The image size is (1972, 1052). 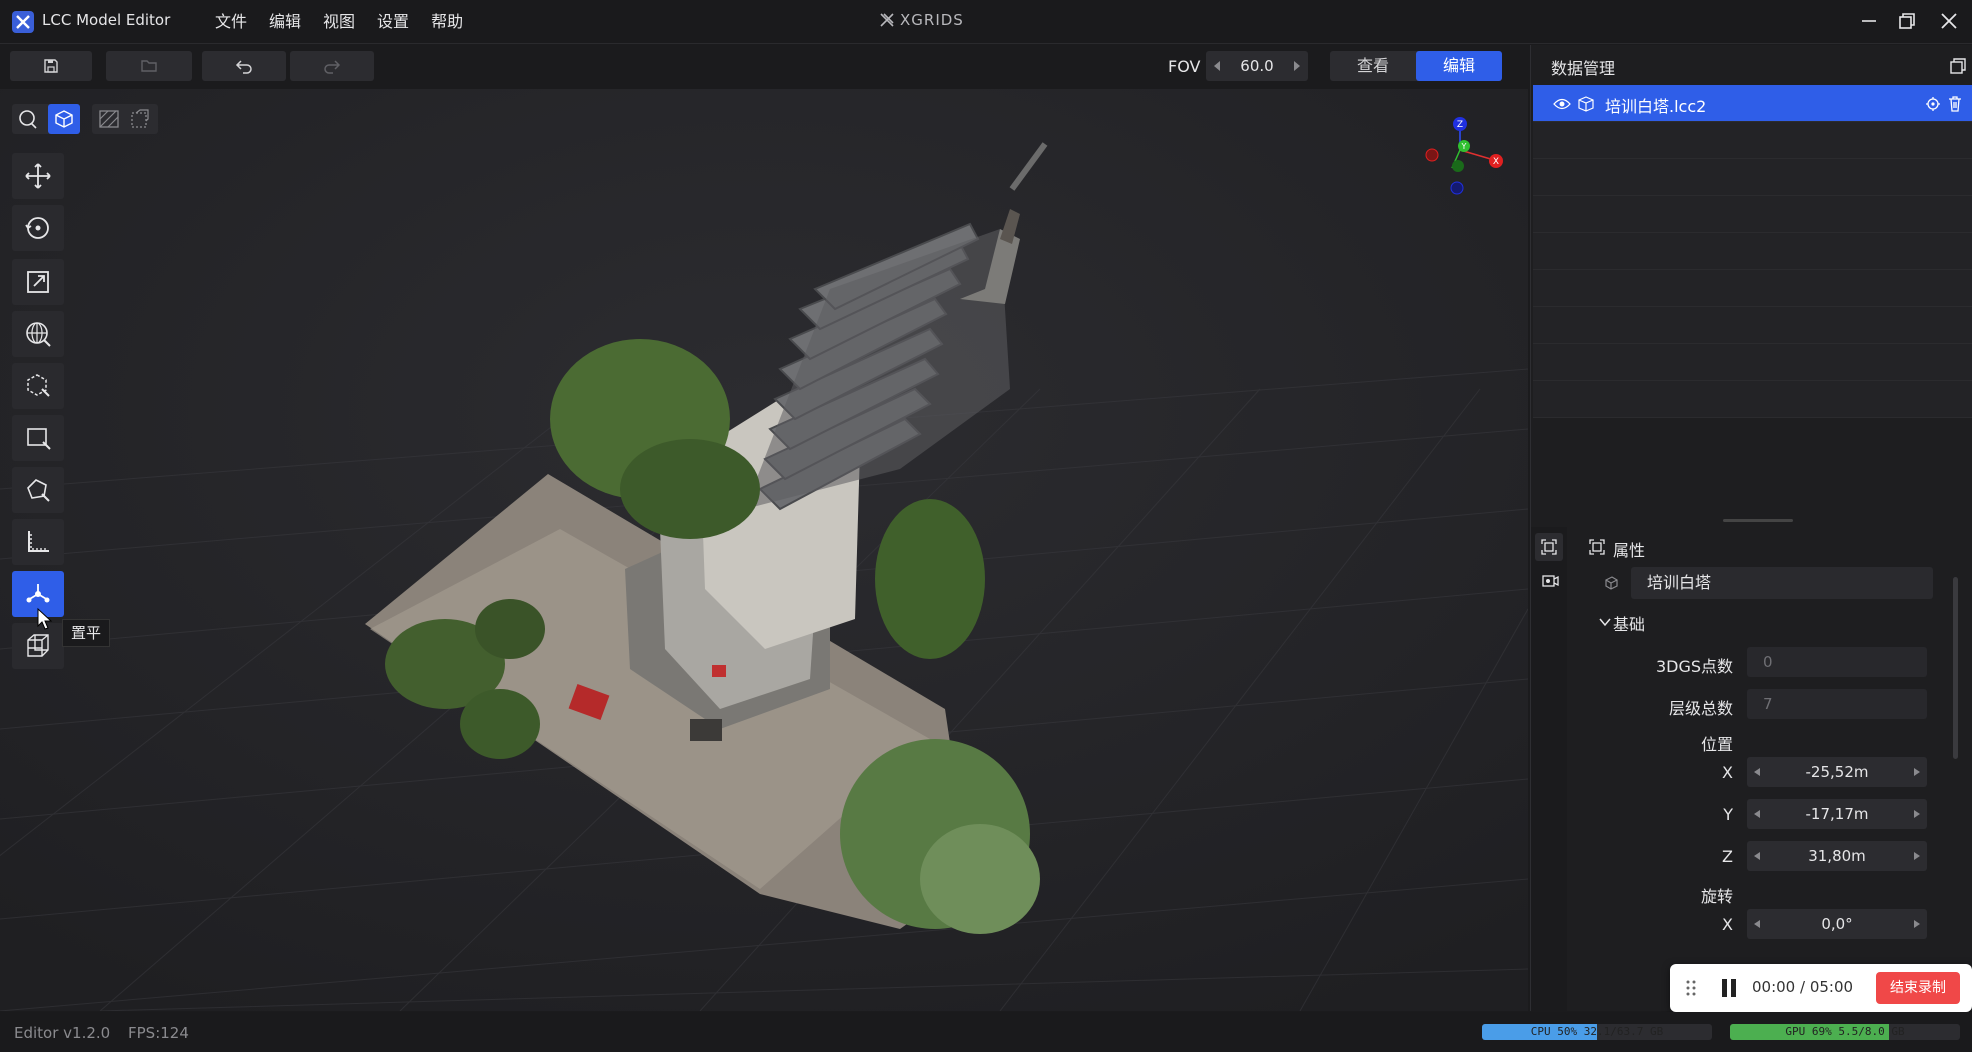 I want to click on position-x-stepper: -25,52m, so click(x=1837, y=772).